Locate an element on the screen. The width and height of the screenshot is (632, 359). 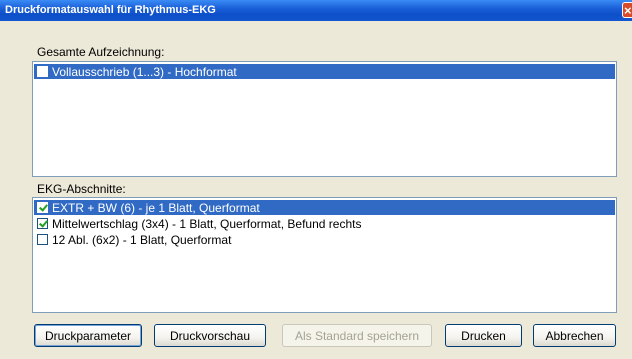
als-standard-speichern-button: Als Standard speichern is located at coordinates (357, 335).